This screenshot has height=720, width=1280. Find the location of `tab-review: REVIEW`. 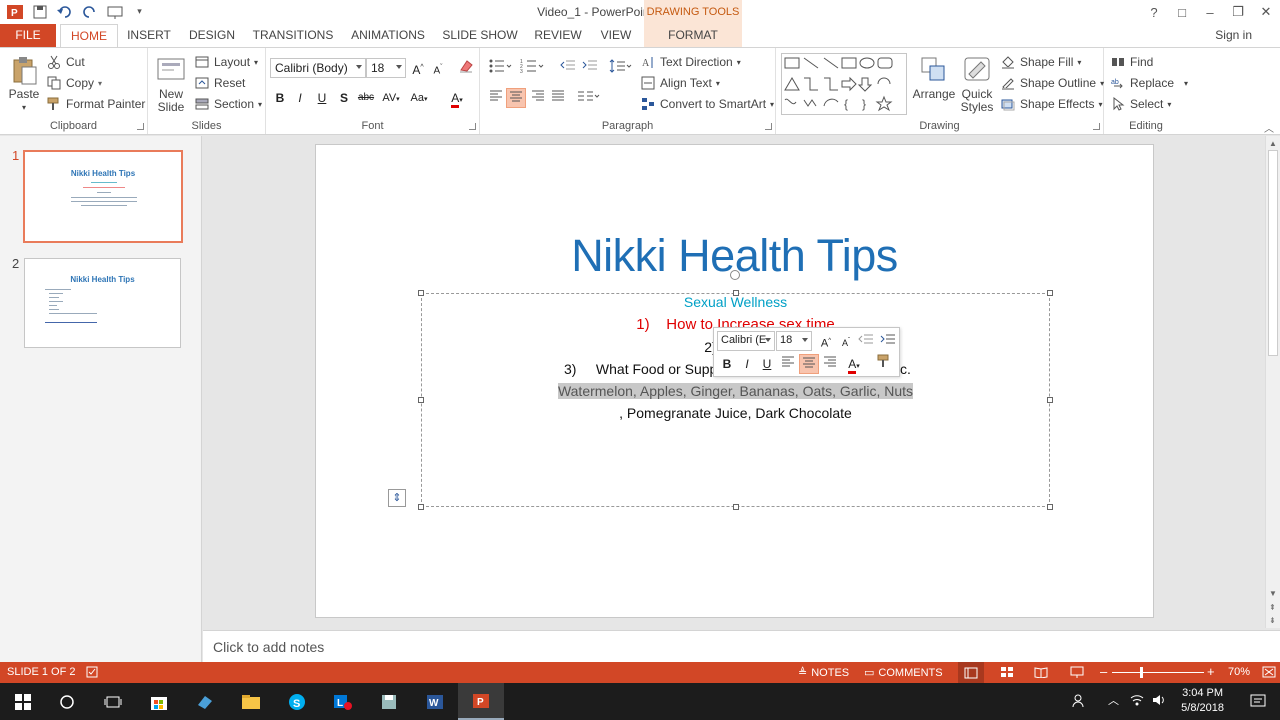

tab-review: REVIEW is located at coordinates (558, 35).